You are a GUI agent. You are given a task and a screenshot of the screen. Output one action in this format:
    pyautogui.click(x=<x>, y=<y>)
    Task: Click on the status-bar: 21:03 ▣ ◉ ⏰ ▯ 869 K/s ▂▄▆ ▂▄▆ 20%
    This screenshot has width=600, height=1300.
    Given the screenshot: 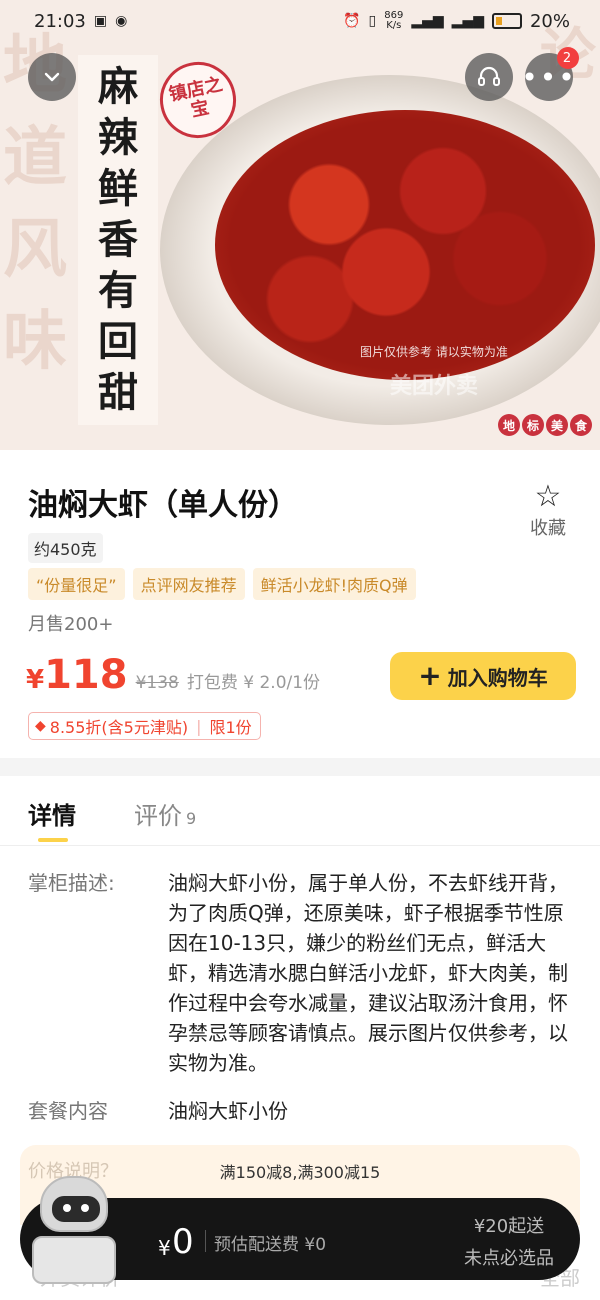 What is the action you would take?
    pyautogui.click(x=300, y=21)
    